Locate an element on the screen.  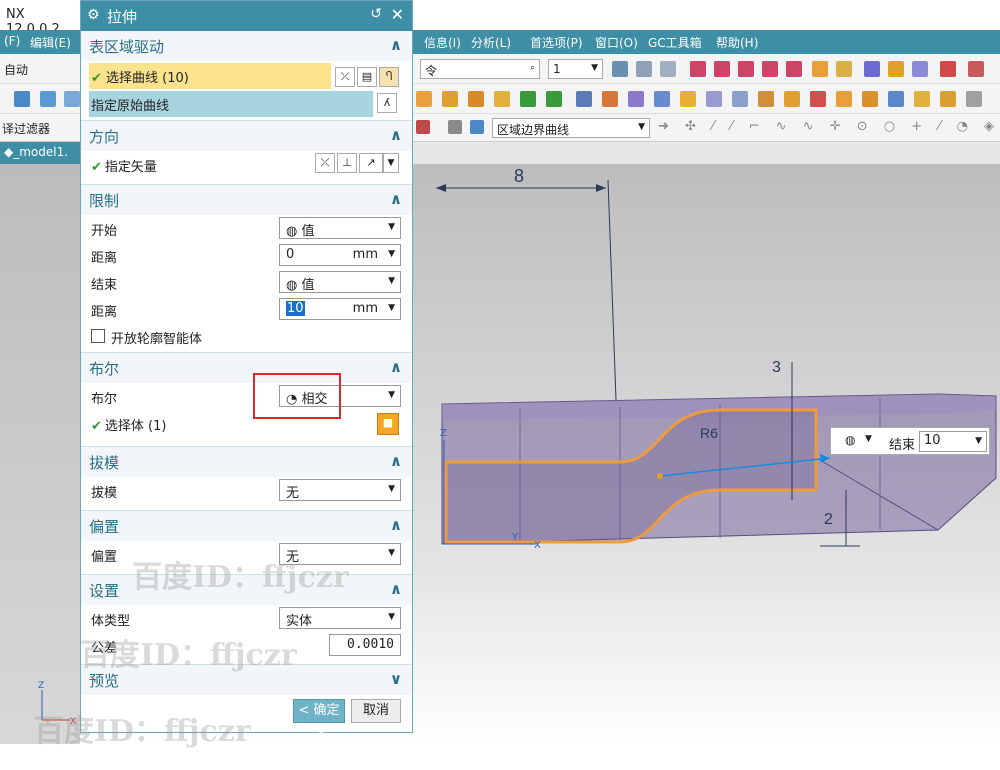
start-distance-input: 0 mm ▼ is located at coordinates (340, 255).